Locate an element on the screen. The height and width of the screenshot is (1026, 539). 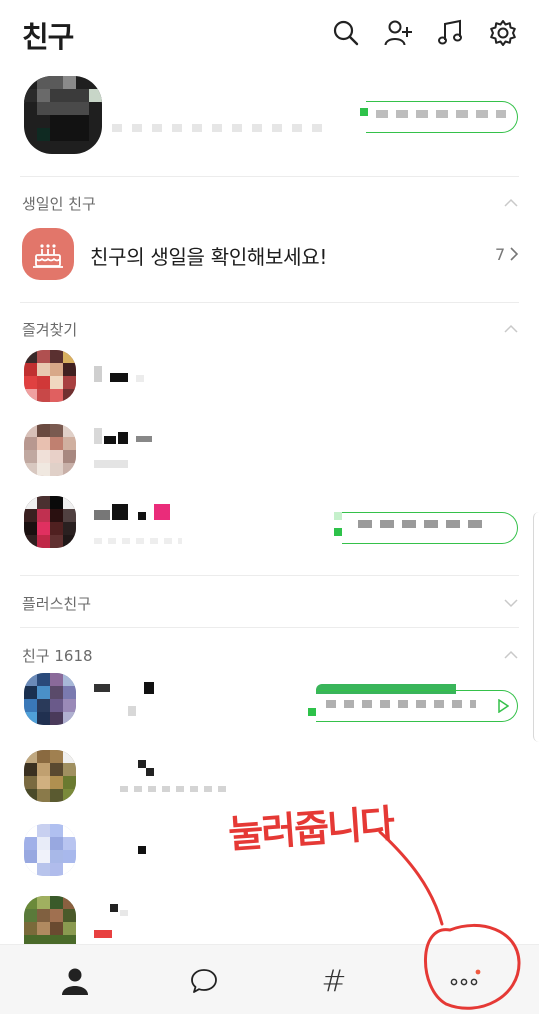
birthday-banner-text: 친구의 생일을 확인해보세요! is located at coordinates (209, 257).